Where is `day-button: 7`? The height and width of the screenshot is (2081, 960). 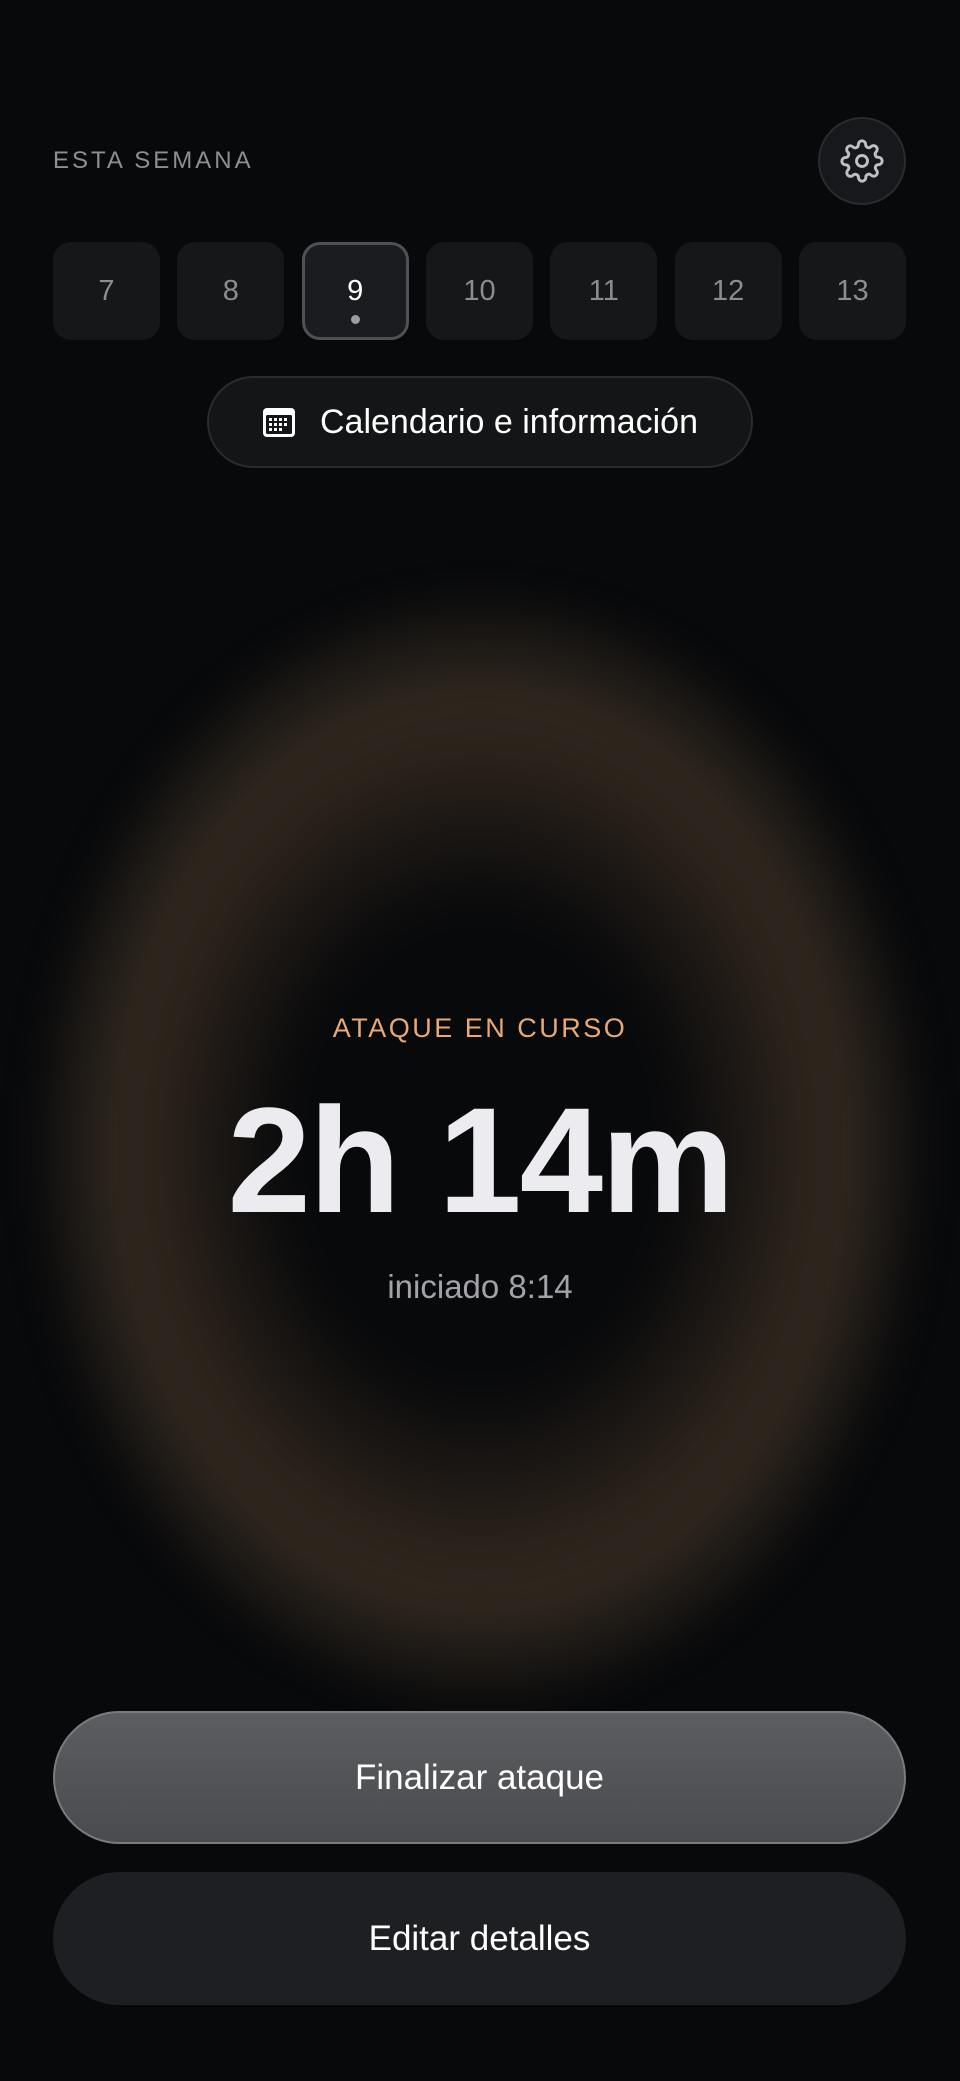 day-button: 7 is located at coordinates (106, 291).